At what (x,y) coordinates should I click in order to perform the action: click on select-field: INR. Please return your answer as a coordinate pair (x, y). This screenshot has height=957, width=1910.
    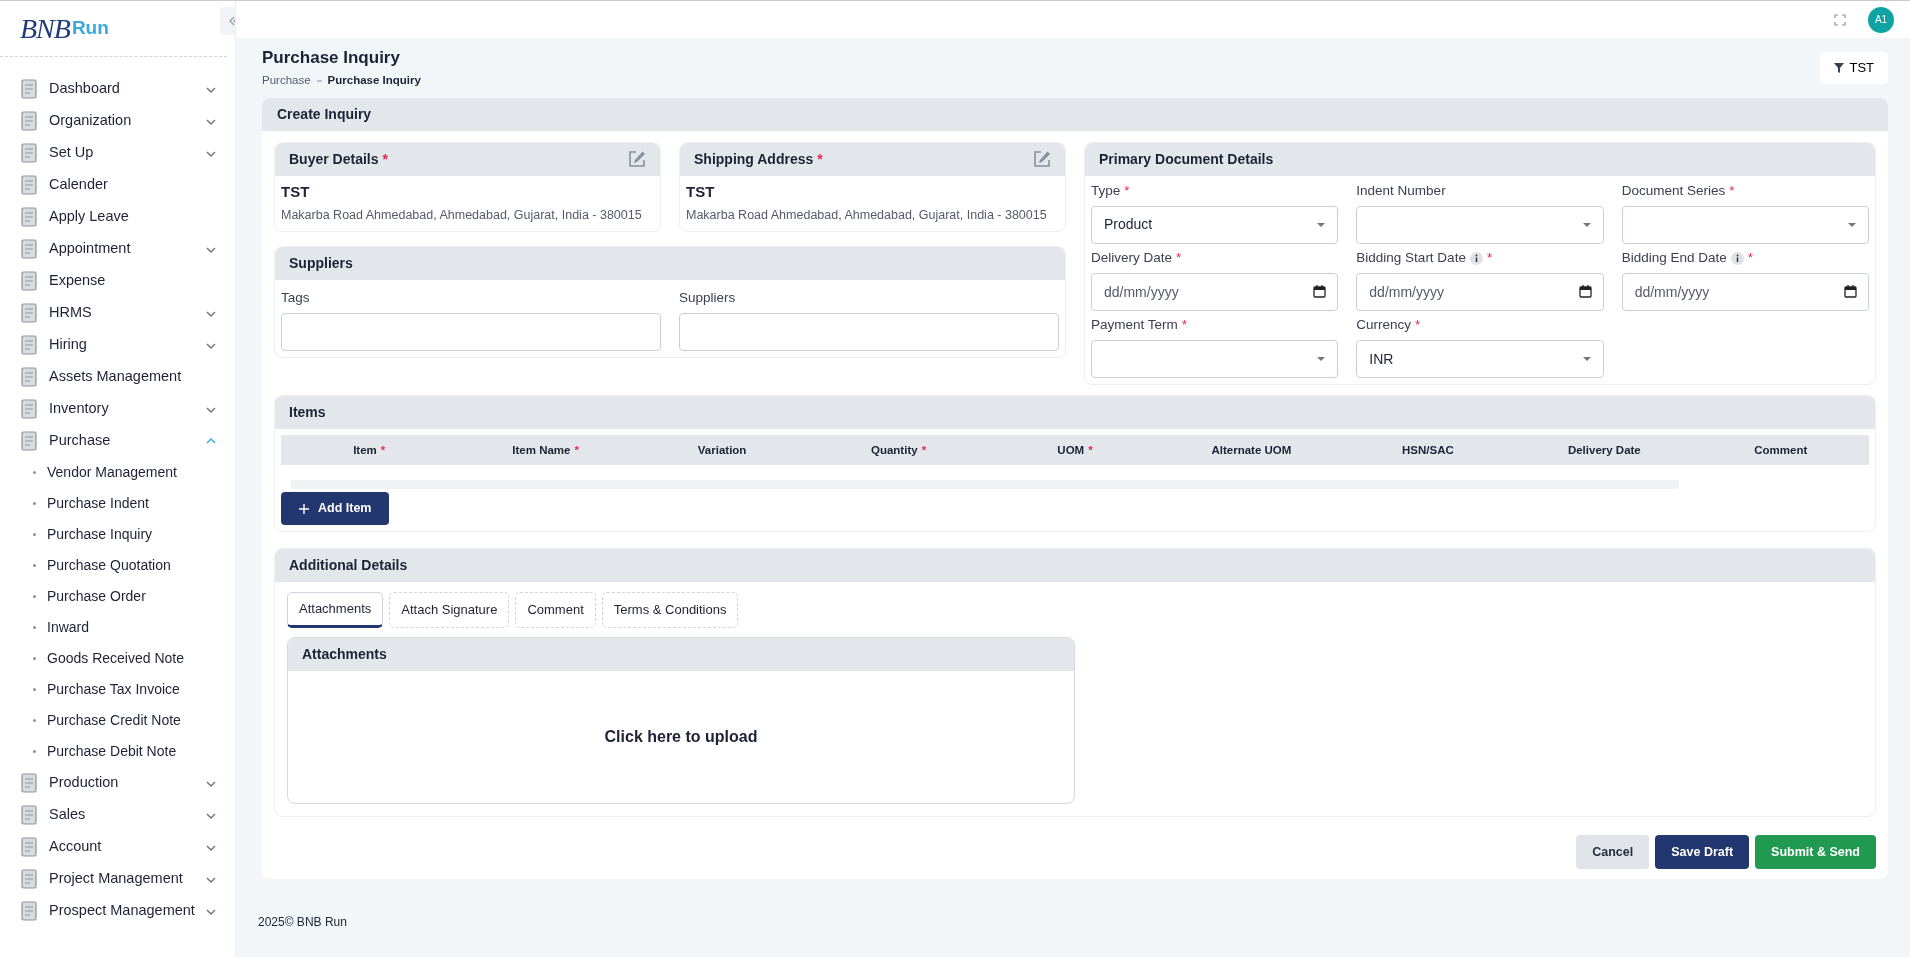
    Looking at the image, I should click on (1480, 359).